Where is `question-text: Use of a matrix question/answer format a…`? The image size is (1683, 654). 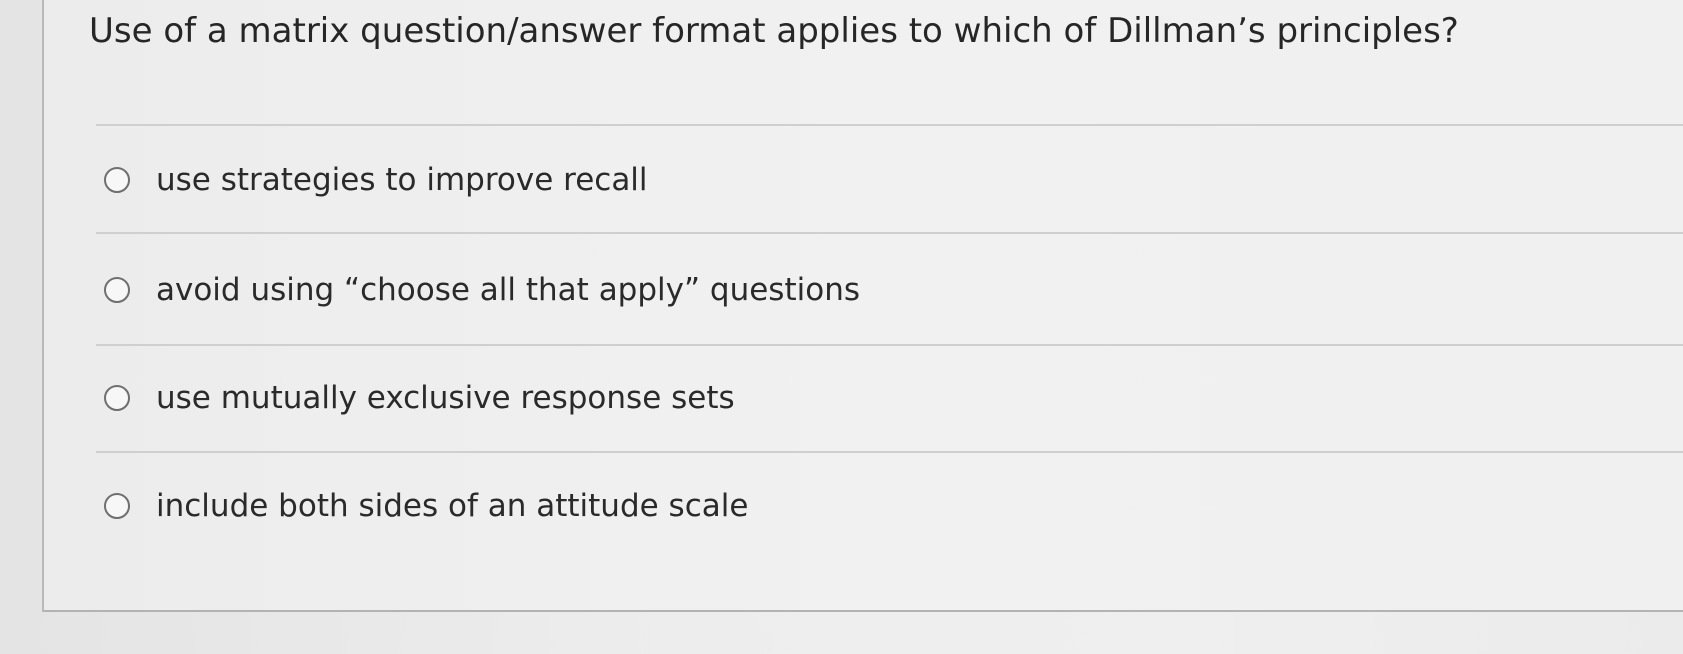 question-text: Use of a matrix question/answer format a… is located at coordinates (774, 31).